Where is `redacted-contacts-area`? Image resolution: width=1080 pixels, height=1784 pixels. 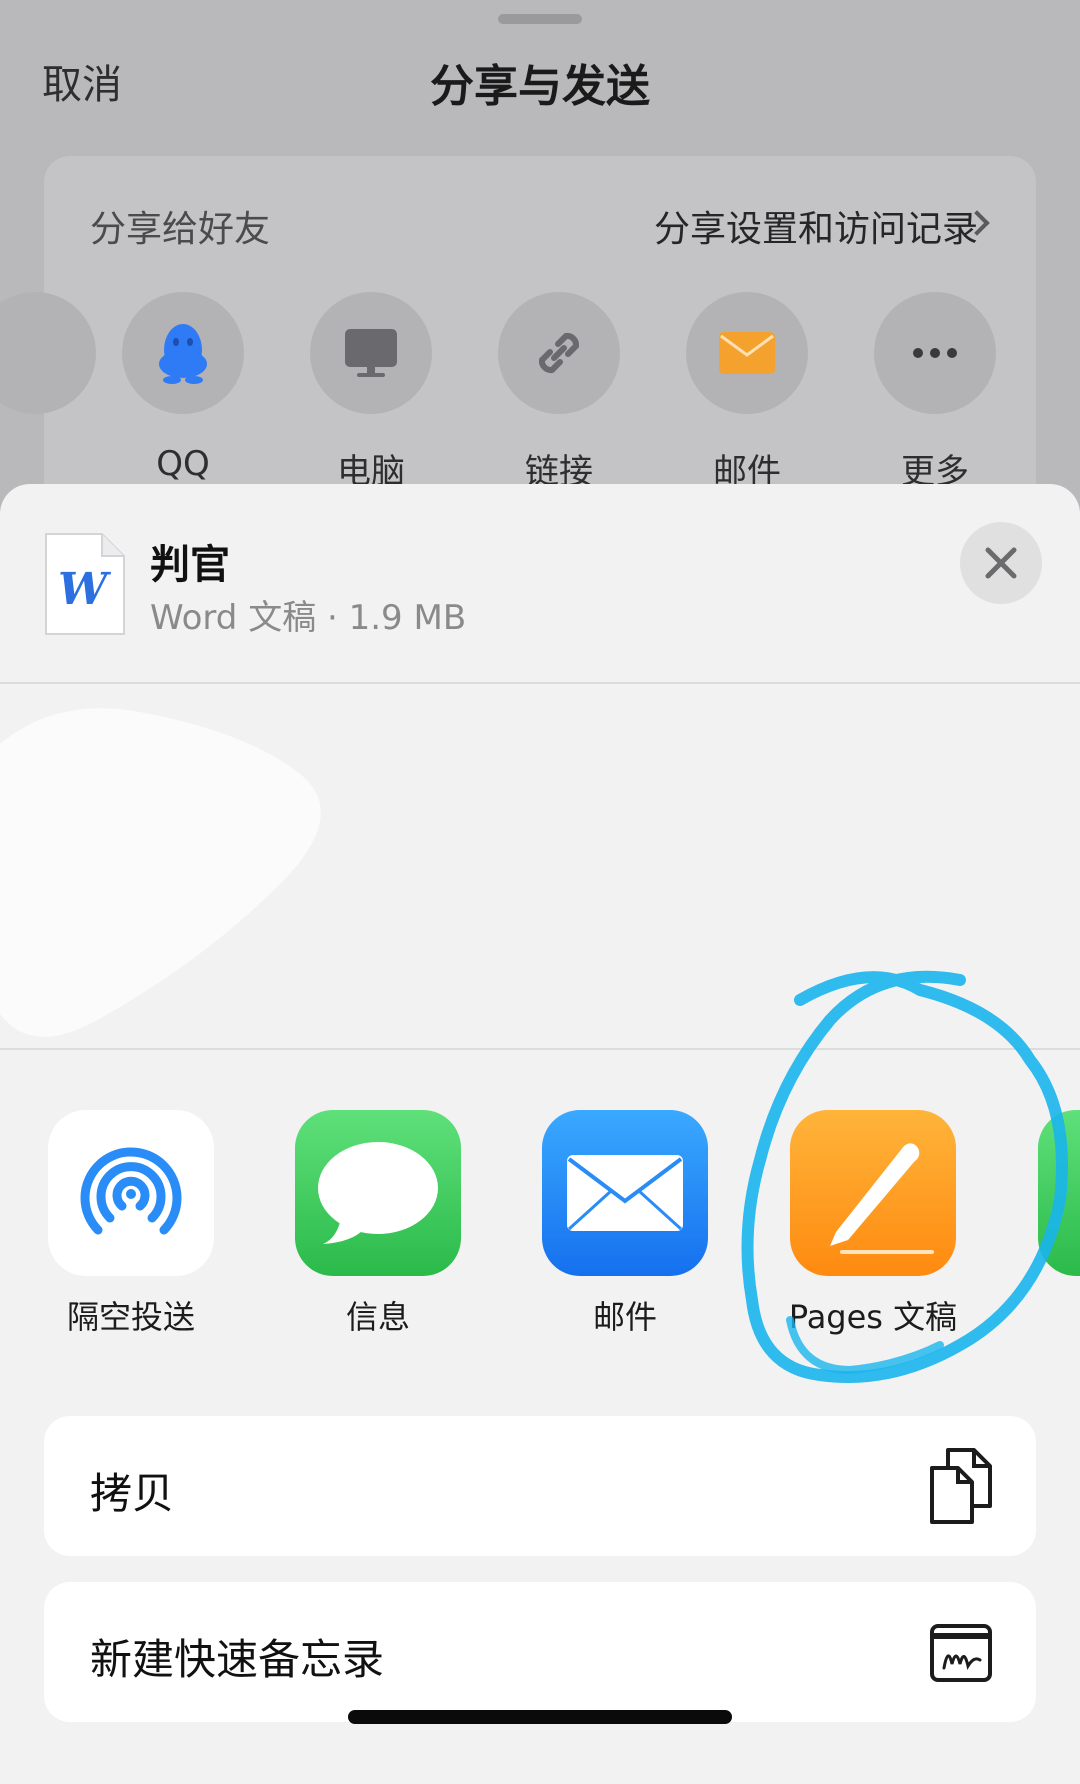
redacted-contacts-area is located at coordinates (160, 872).